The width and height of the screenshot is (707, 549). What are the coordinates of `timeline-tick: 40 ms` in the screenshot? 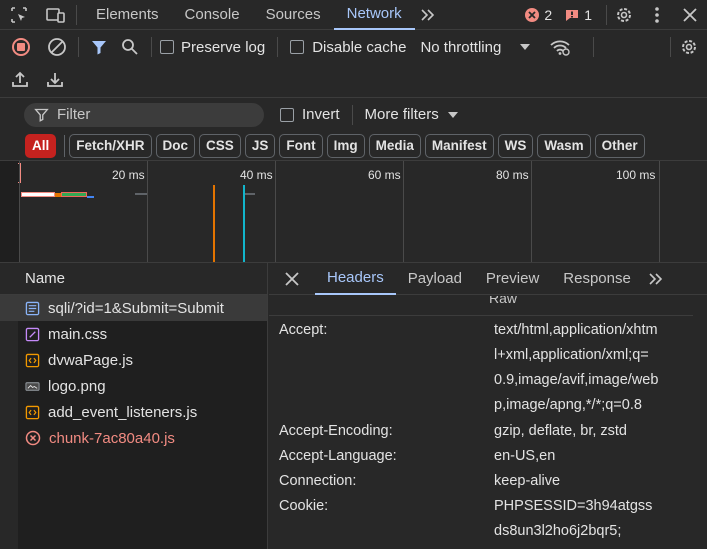 It's located at (256, 175).